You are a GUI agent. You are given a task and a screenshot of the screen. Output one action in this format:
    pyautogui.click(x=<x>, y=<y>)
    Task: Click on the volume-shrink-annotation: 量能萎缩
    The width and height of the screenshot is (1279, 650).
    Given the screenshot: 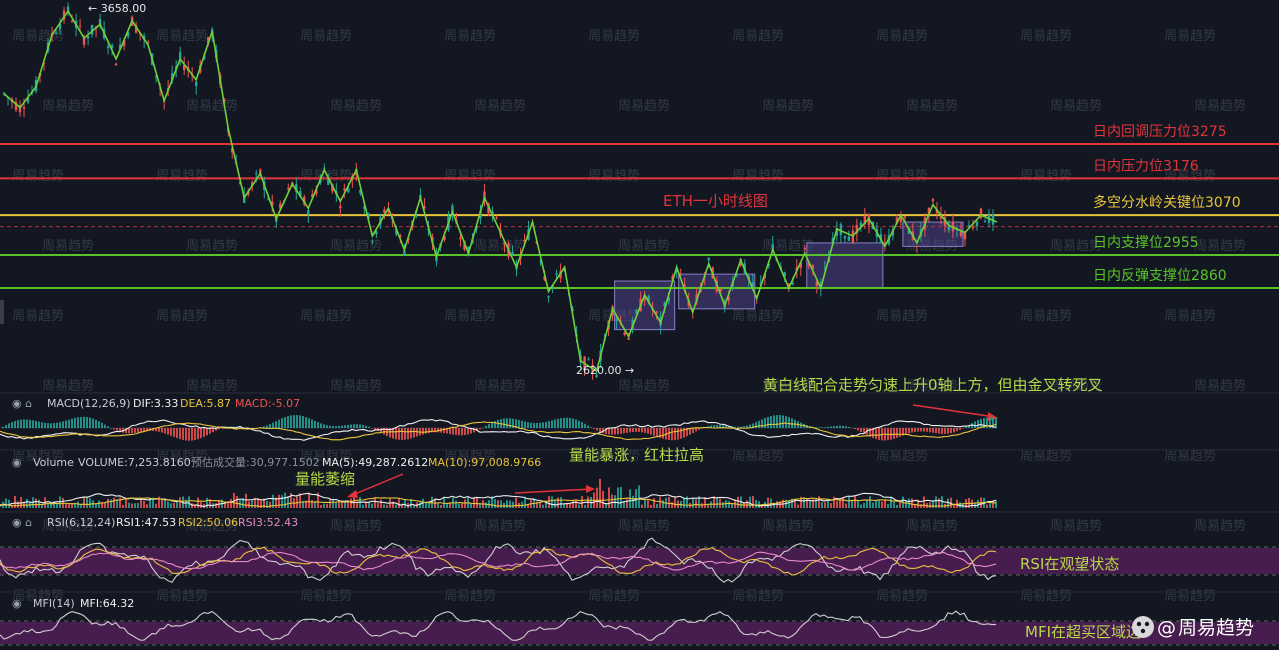 What is the action you would take?
    pyautogui.click(x=325, y=479)
    